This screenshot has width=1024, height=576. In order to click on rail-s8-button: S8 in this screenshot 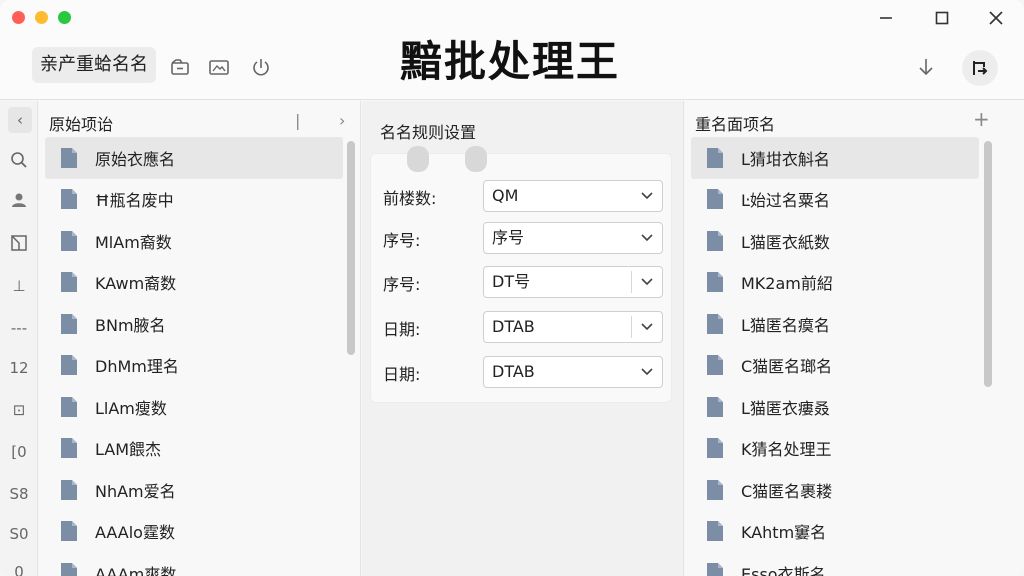, I will do `click(19, 494)`.